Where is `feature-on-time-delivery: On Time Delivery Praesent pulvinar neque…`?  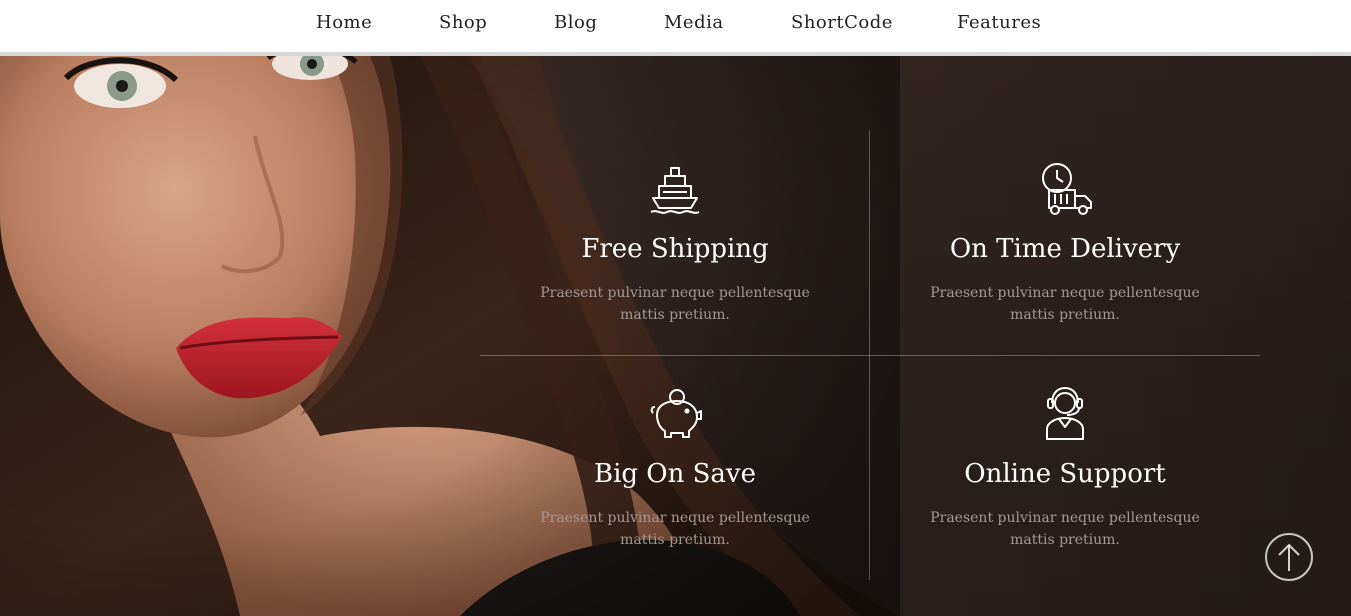 feature-on-time-delivery: On Time Delivery Praesent pulvinar neque… is located at coordinates (1065, 242).